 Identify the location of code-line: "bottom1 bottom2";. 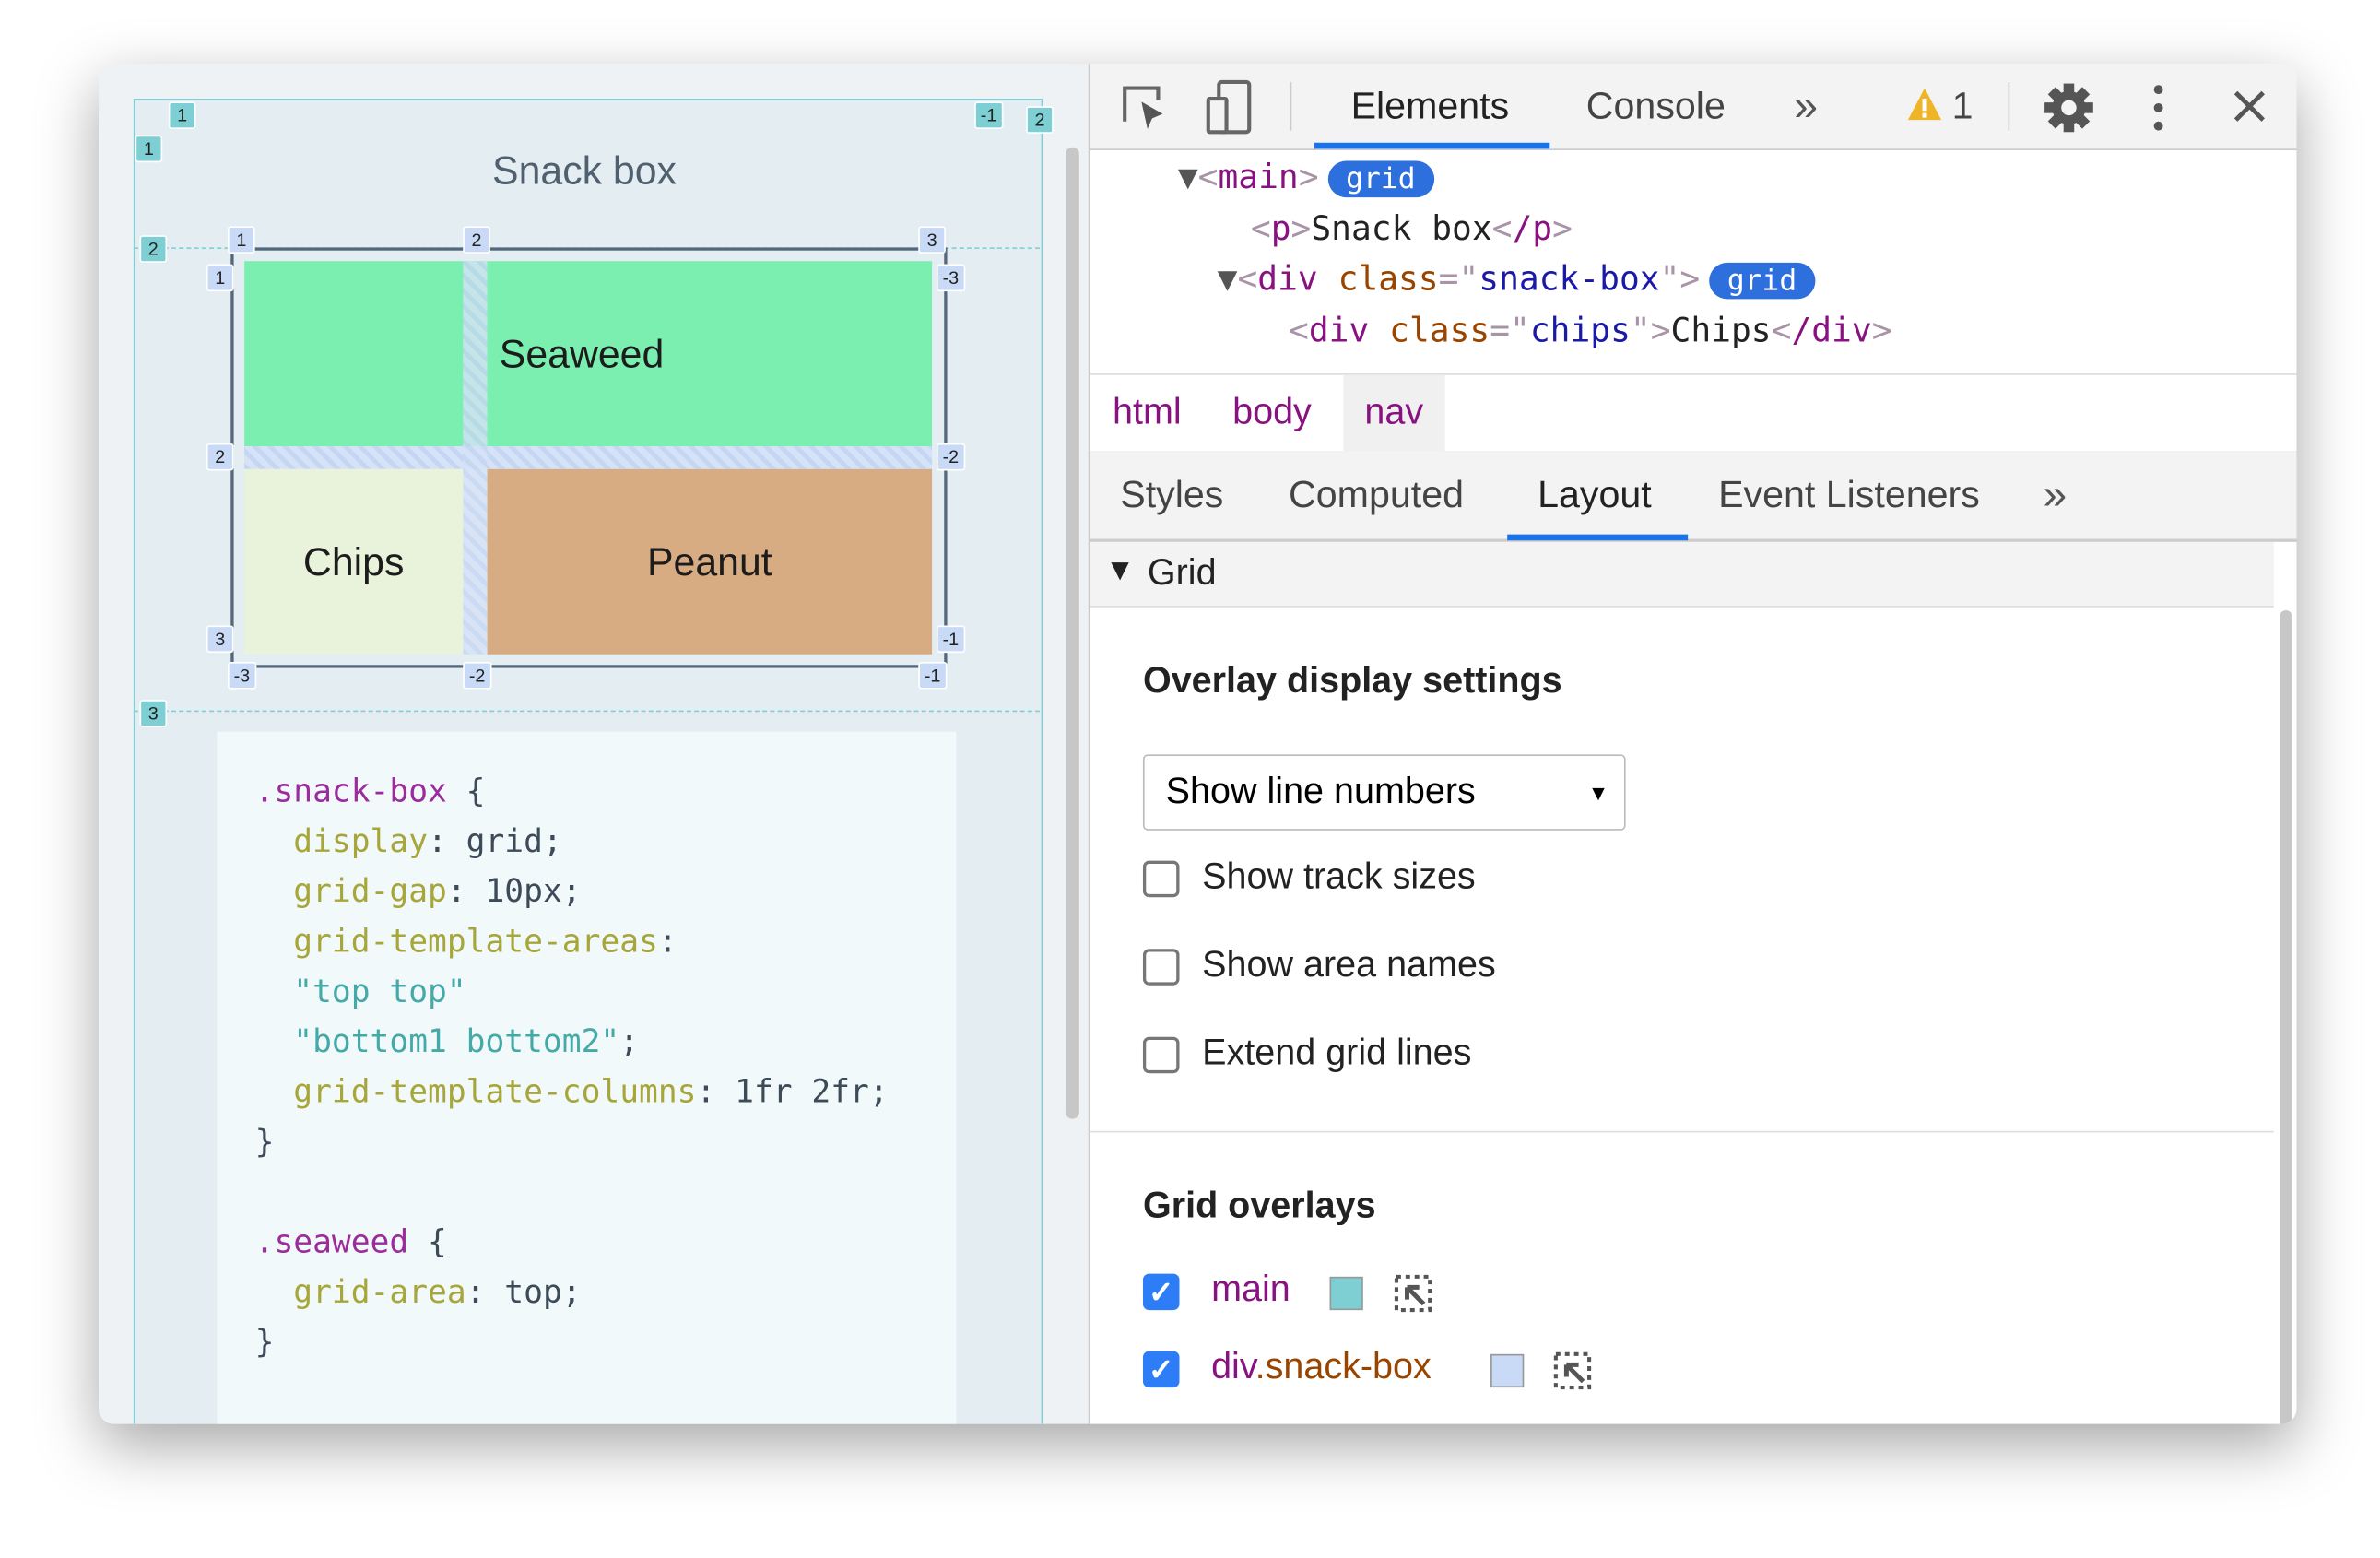
(447, 1041).